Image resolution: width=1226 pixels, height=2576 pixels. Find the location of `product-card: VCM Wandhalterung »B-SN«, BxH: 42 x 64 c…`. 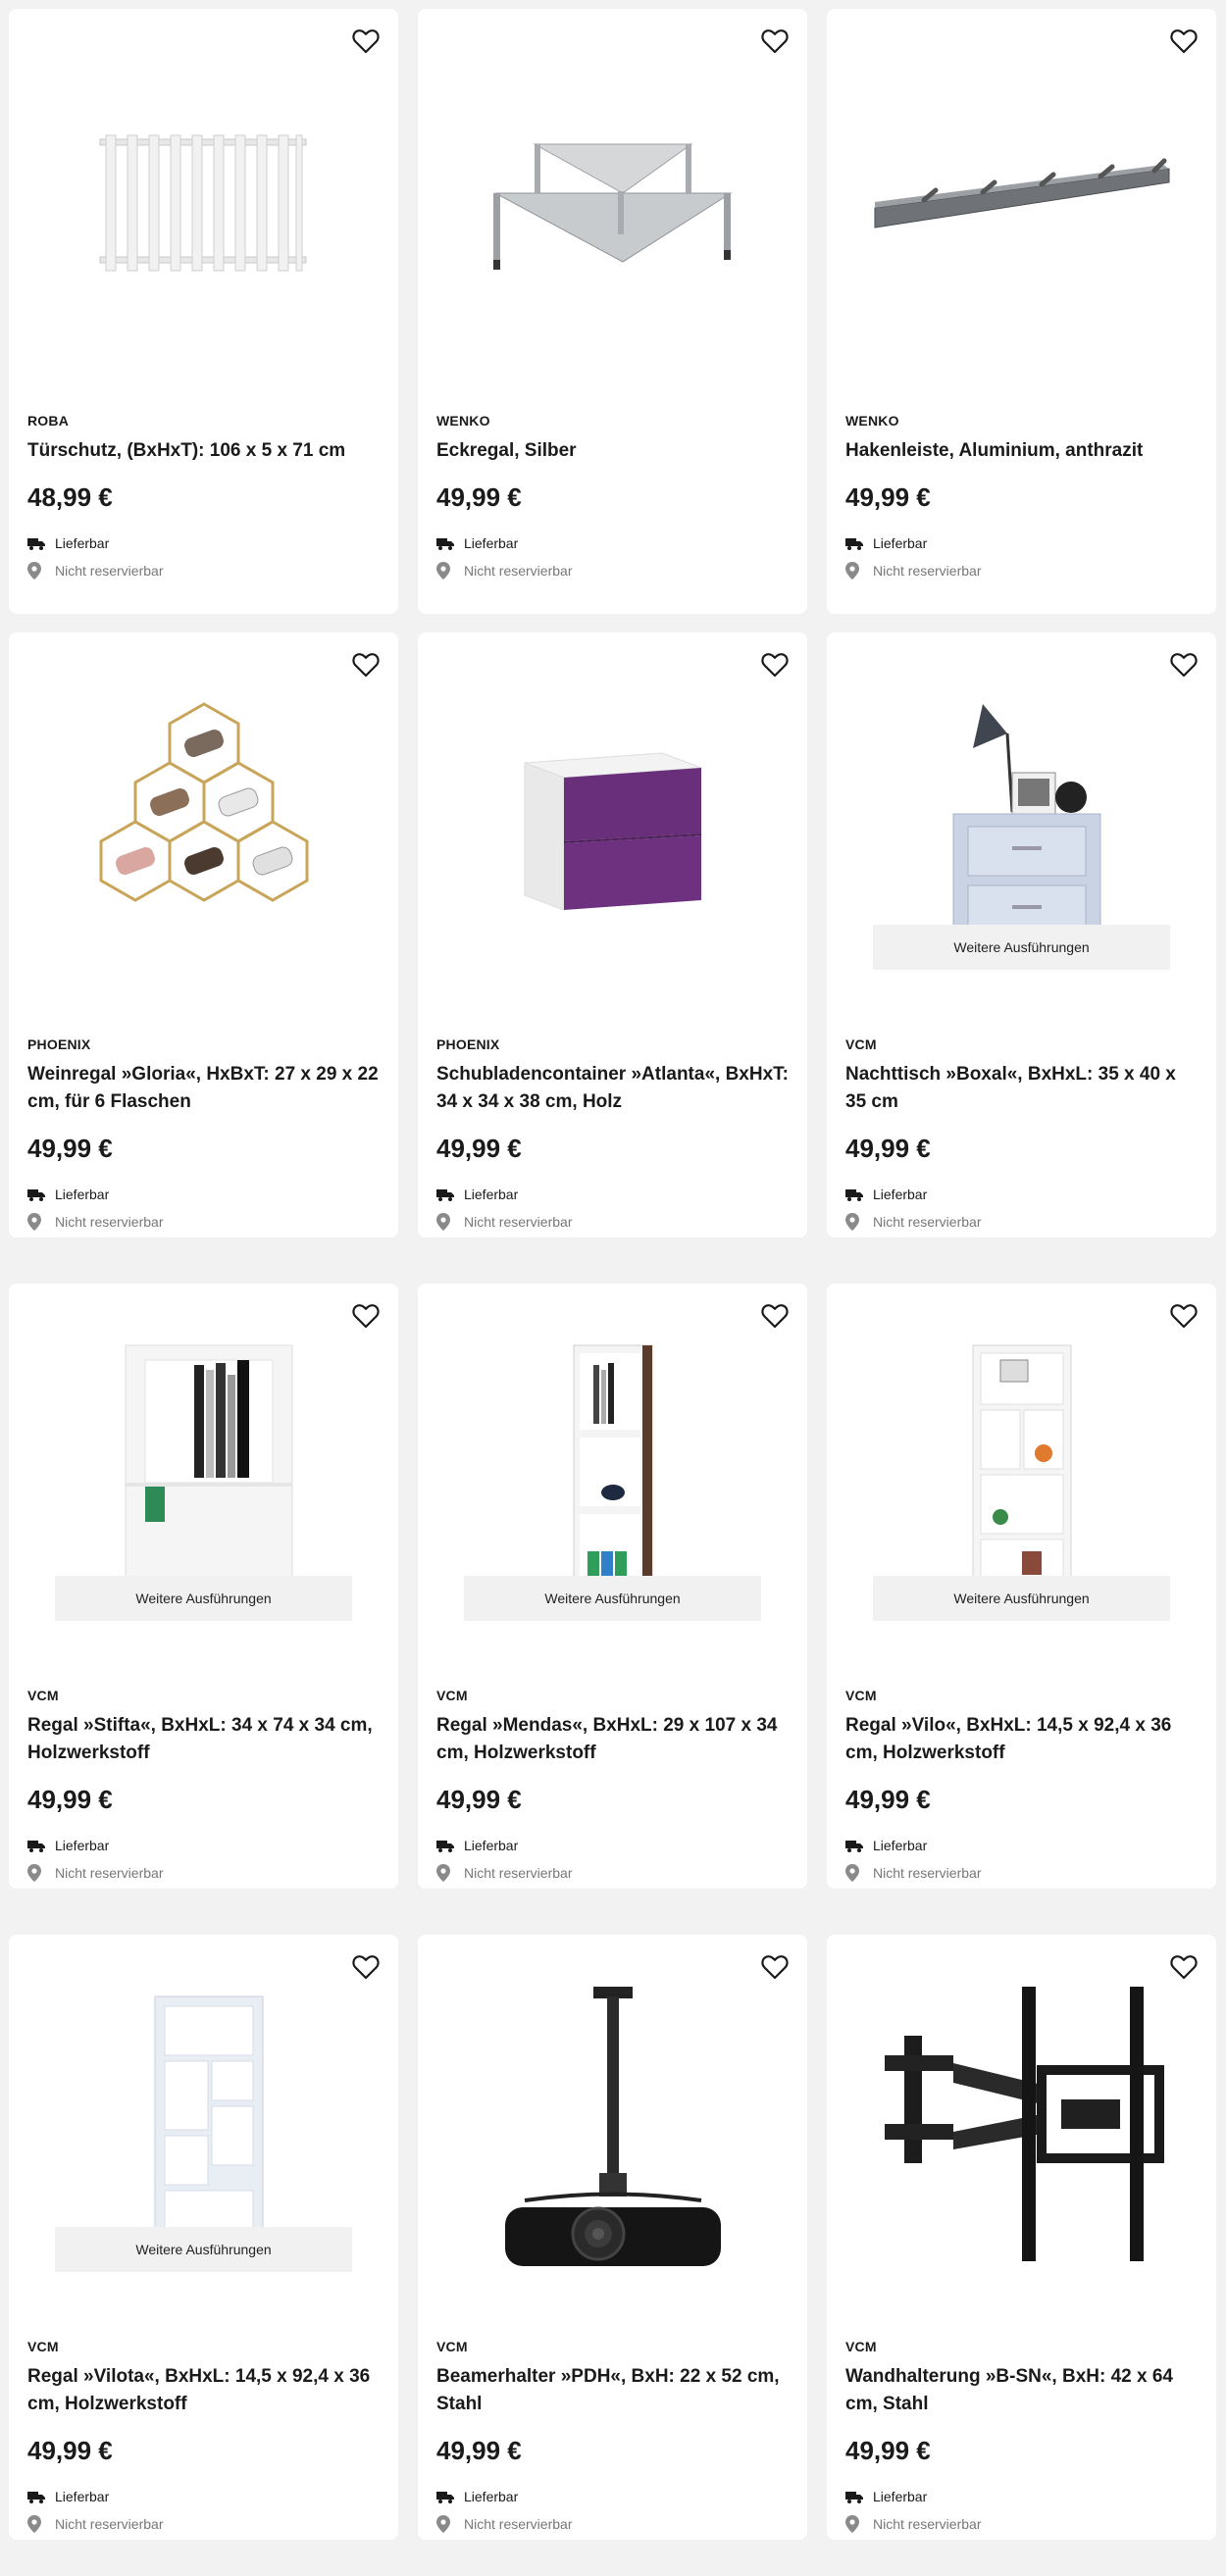

product-card: VCM Wandhalterung »B-SN«, BxH: 42 x 64 c… is located at coordinates (1022, 2237).